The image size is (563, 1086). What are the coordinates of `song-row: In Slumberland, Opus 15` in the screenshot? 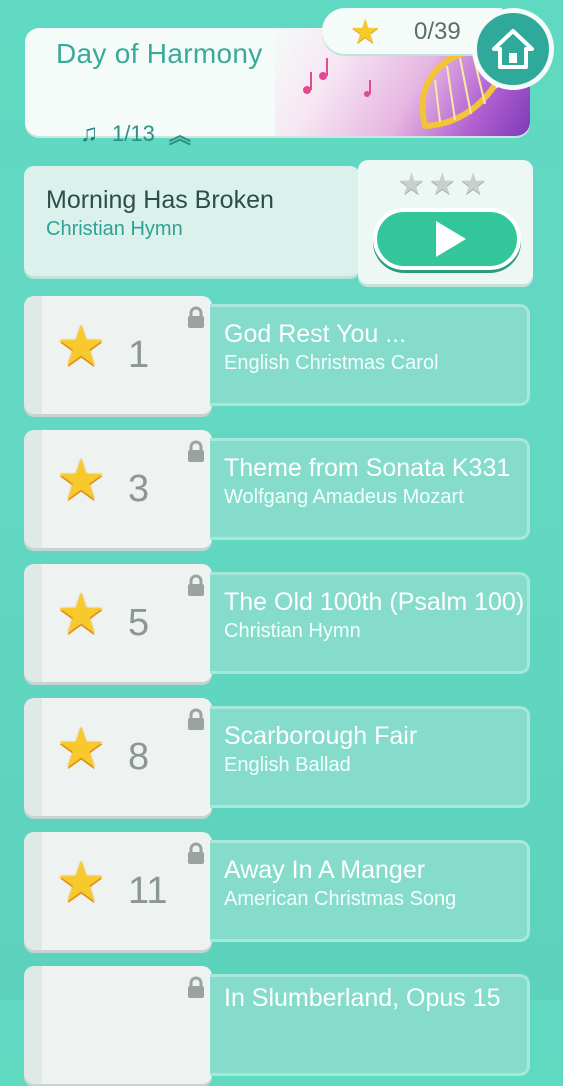 It's located at (278, 1026).